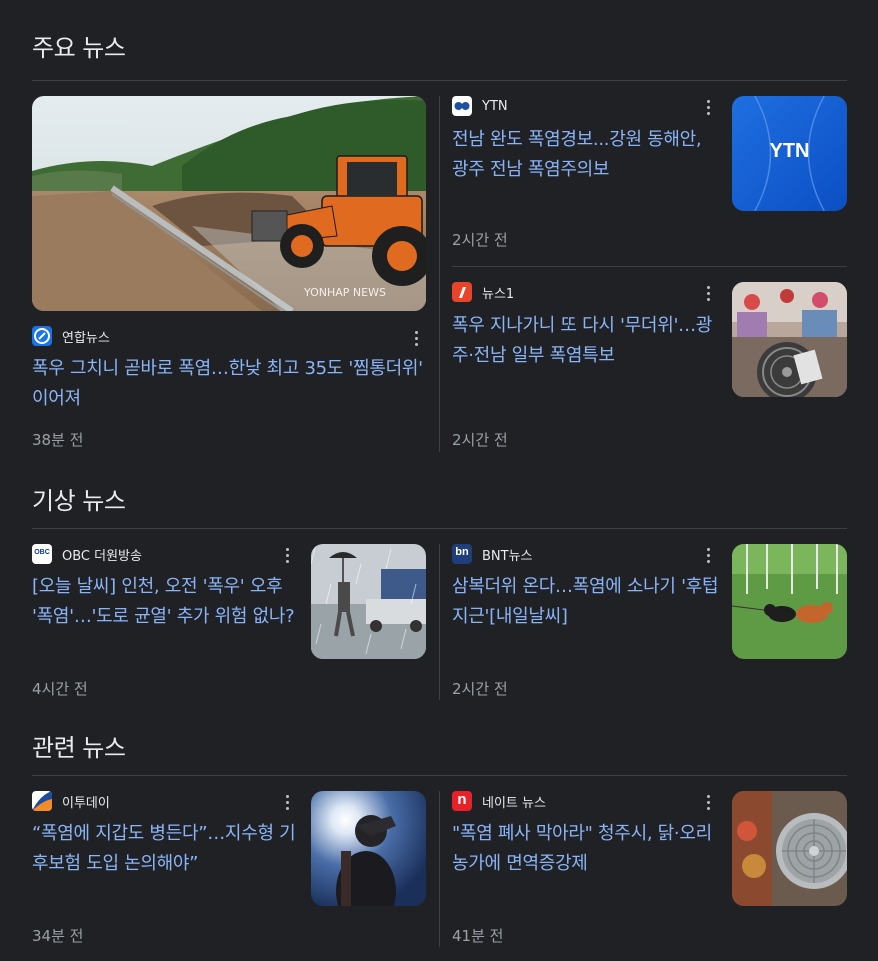  I want to click on news-image-bulldozer: YONHAP NEWS, so click(229, 203).